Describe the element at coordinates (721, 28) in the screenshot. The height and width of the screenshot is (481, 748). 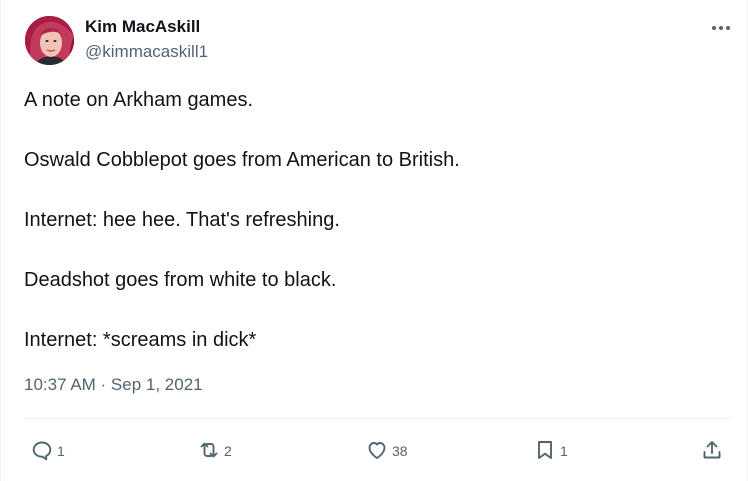
I see `more-icon` at that location.